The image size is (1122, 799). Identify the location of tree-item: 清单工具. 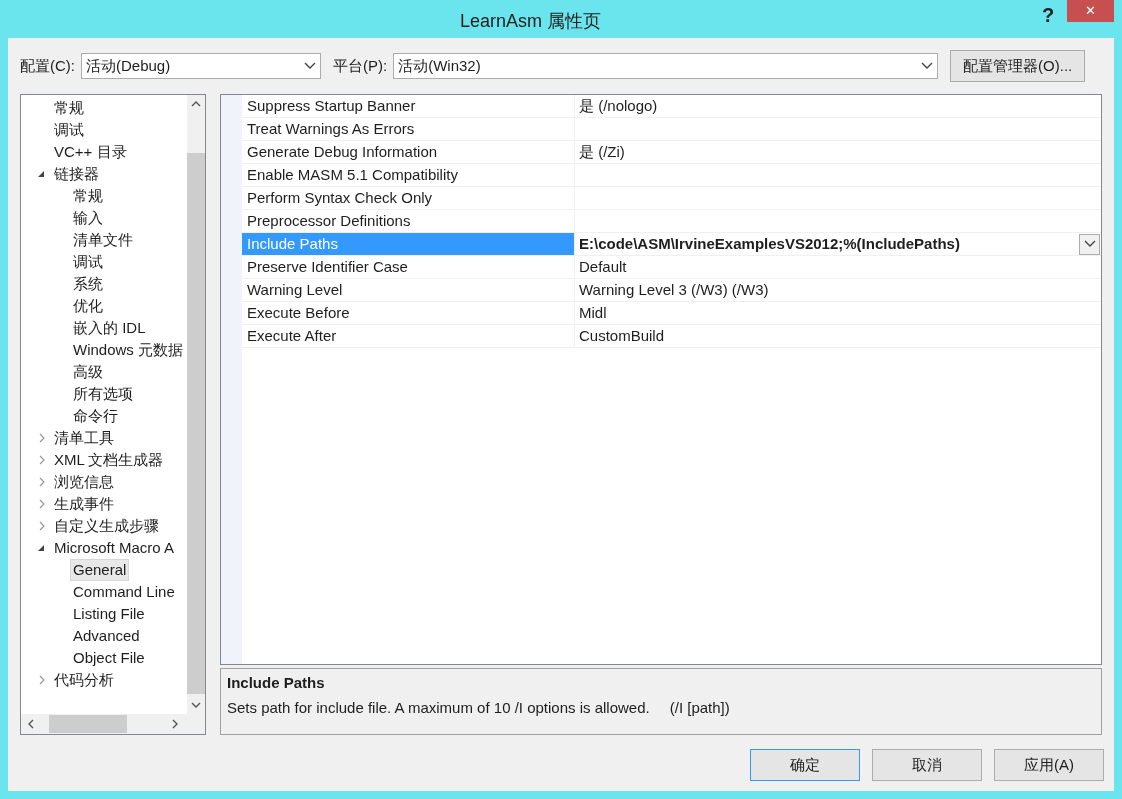
(84, 438).